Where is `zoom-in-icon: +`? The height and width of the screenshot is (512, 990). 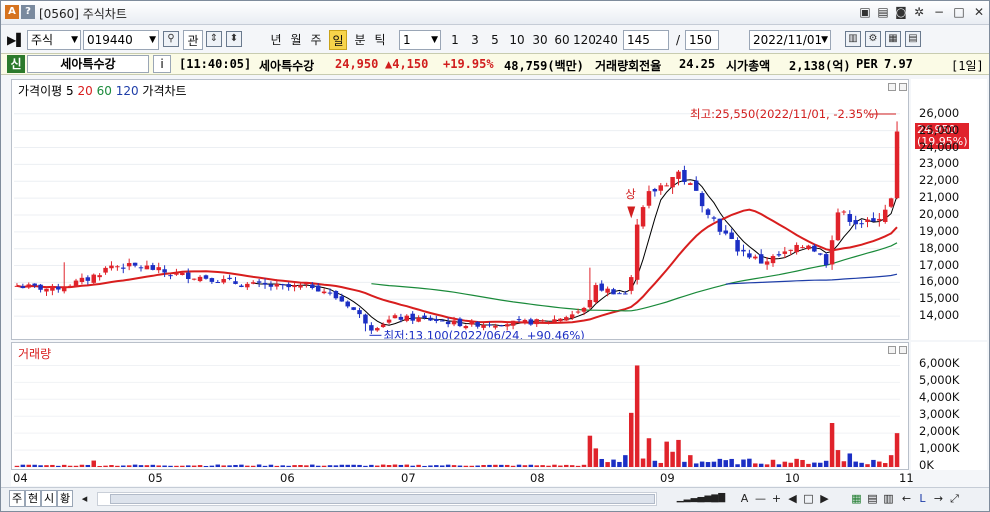
zoom-in-icon: + is located at coordinates (776, 498).